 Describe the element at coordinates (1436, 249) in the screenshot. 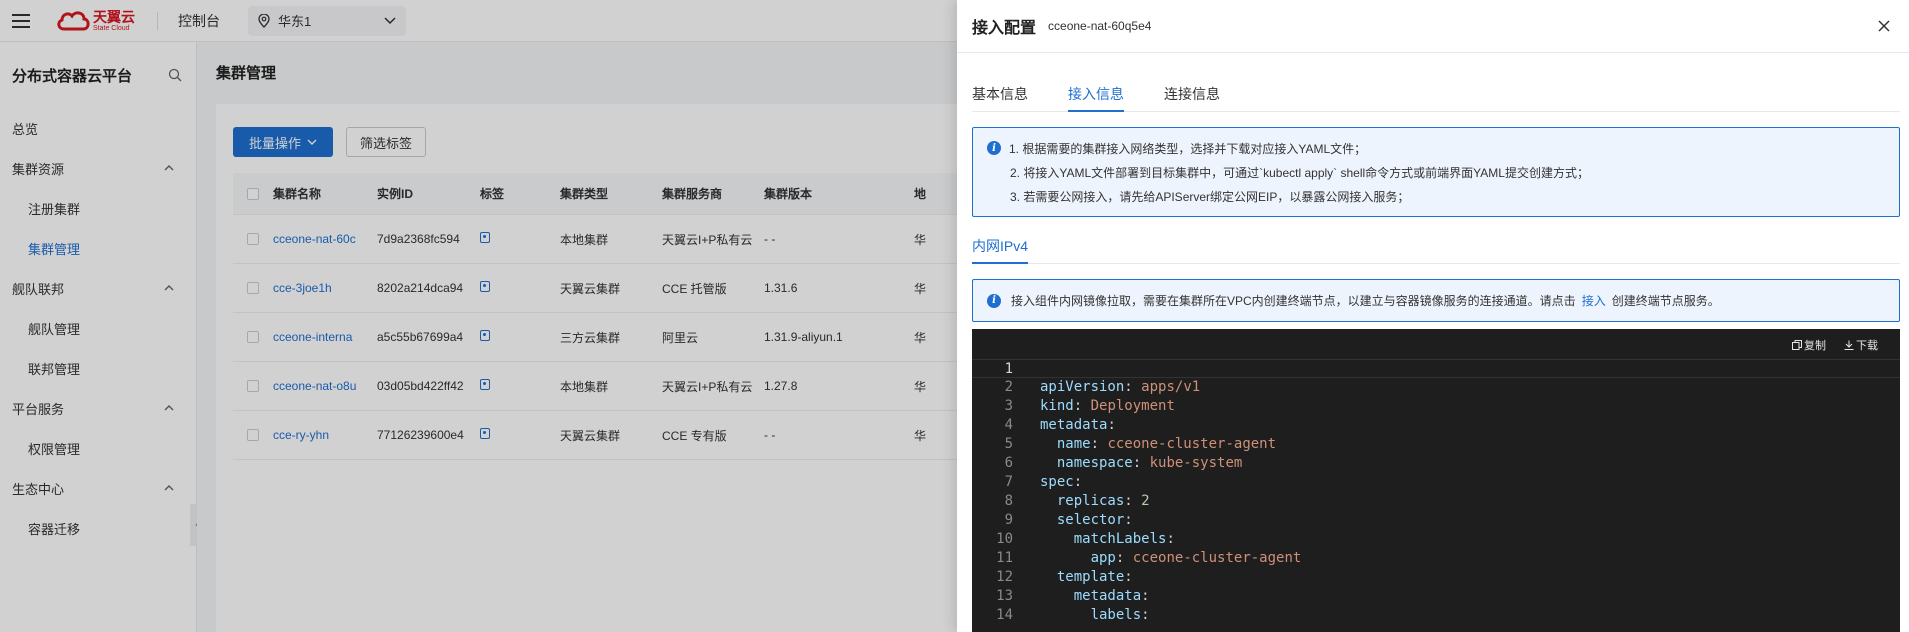

I see `network-type-tabs: 内网IPv4` at that location.